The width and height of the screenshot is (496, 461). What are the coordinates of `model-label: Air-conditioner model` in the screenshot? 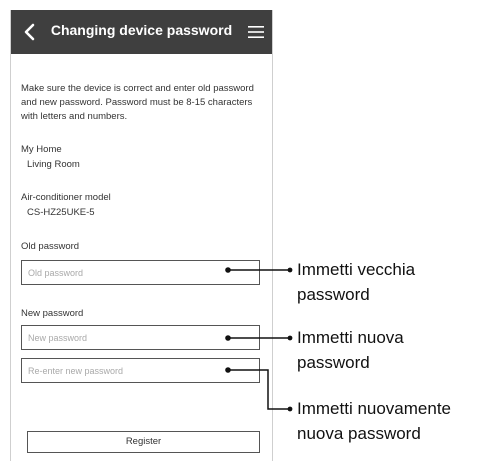 It's located at (66, 197).